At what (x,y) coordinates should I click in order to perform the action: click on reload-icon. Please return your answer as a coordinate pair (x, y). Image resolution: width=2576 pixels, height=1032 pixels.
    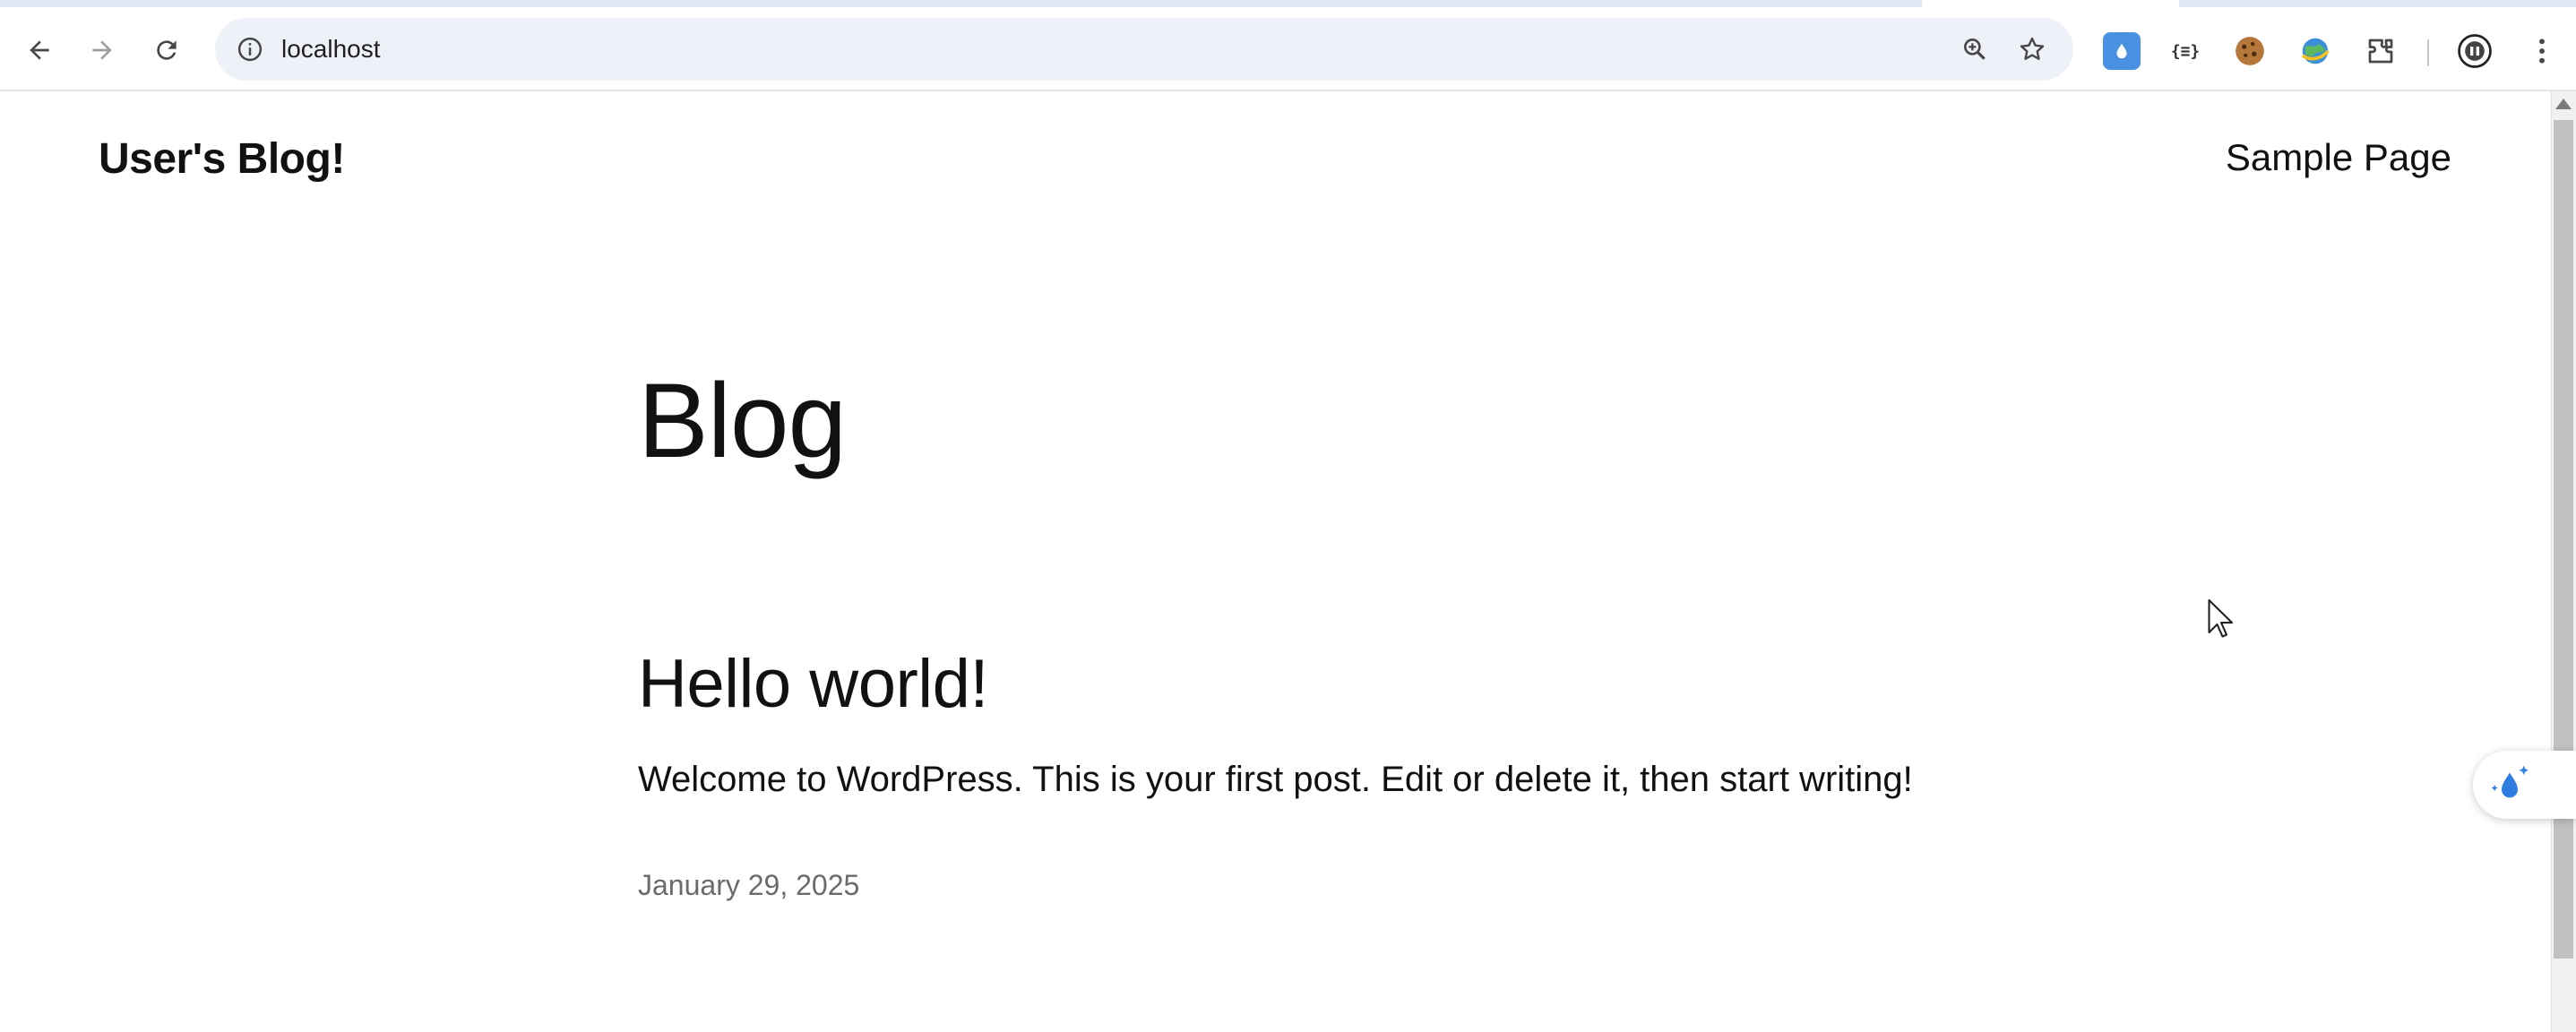
    Looking at the image, I should click on (167, 50).